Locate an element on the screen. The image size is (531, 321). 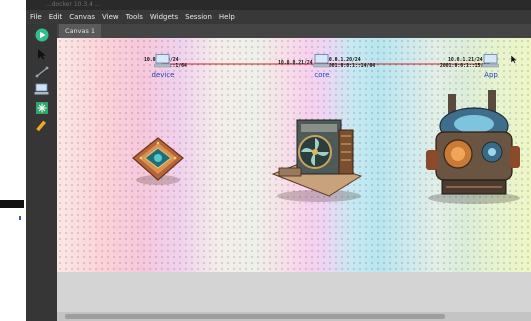
menu-help: Help is located at coordinates (227, 17).